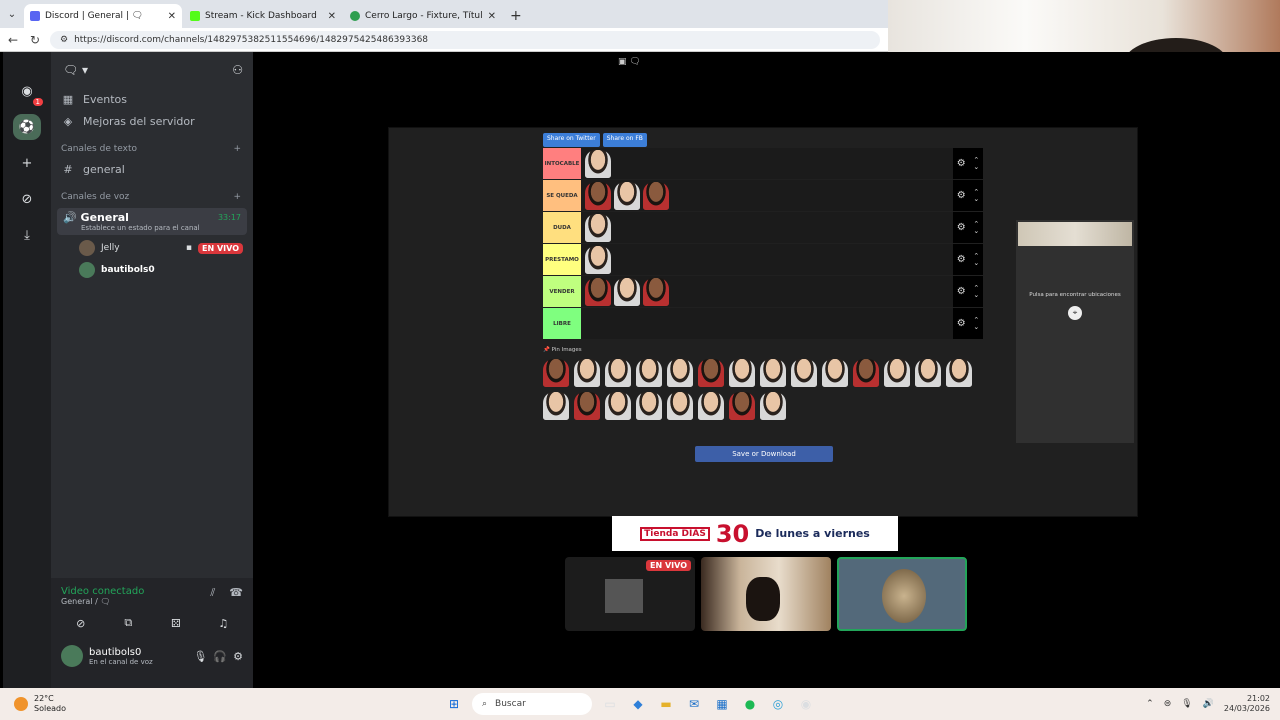 This screenshot has height=720, width=1280. I want to click on voice-user-bautibols0: bautibols0, so click(152, 270).